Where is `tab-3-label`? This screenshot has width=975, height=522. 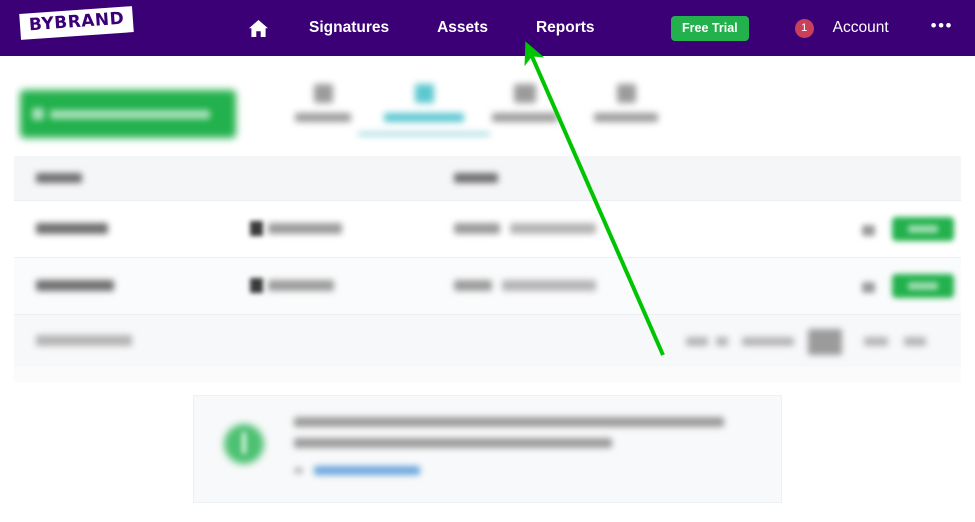 tab-3-label is located at coordinates (525, 117).